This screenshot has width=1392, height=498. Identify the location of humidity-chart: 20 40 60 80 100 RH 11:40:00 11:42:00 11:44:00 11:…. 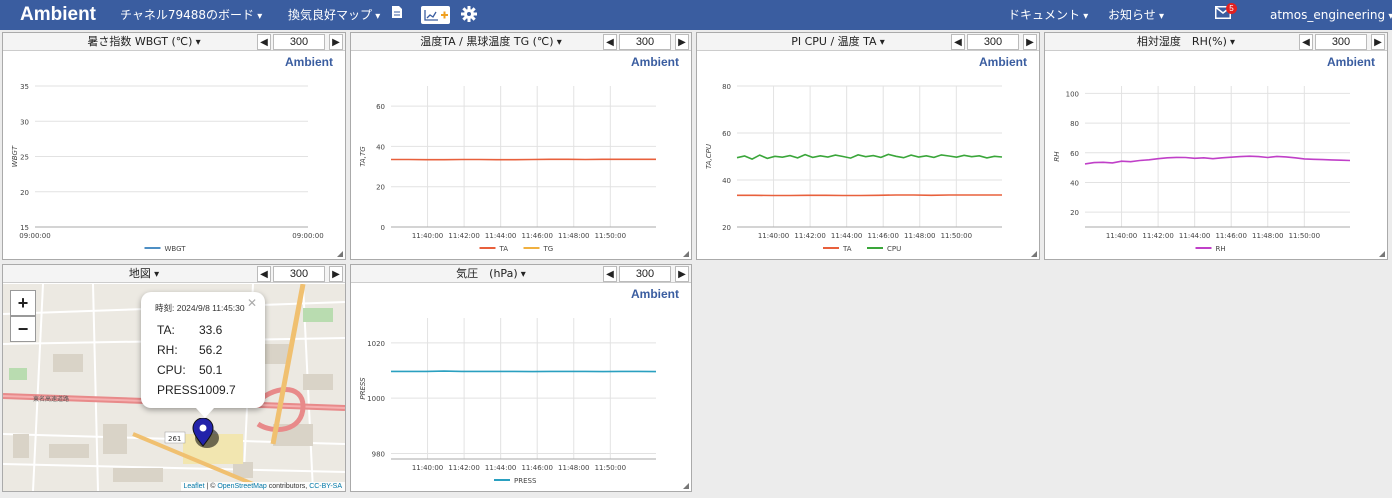
(1202, 169).